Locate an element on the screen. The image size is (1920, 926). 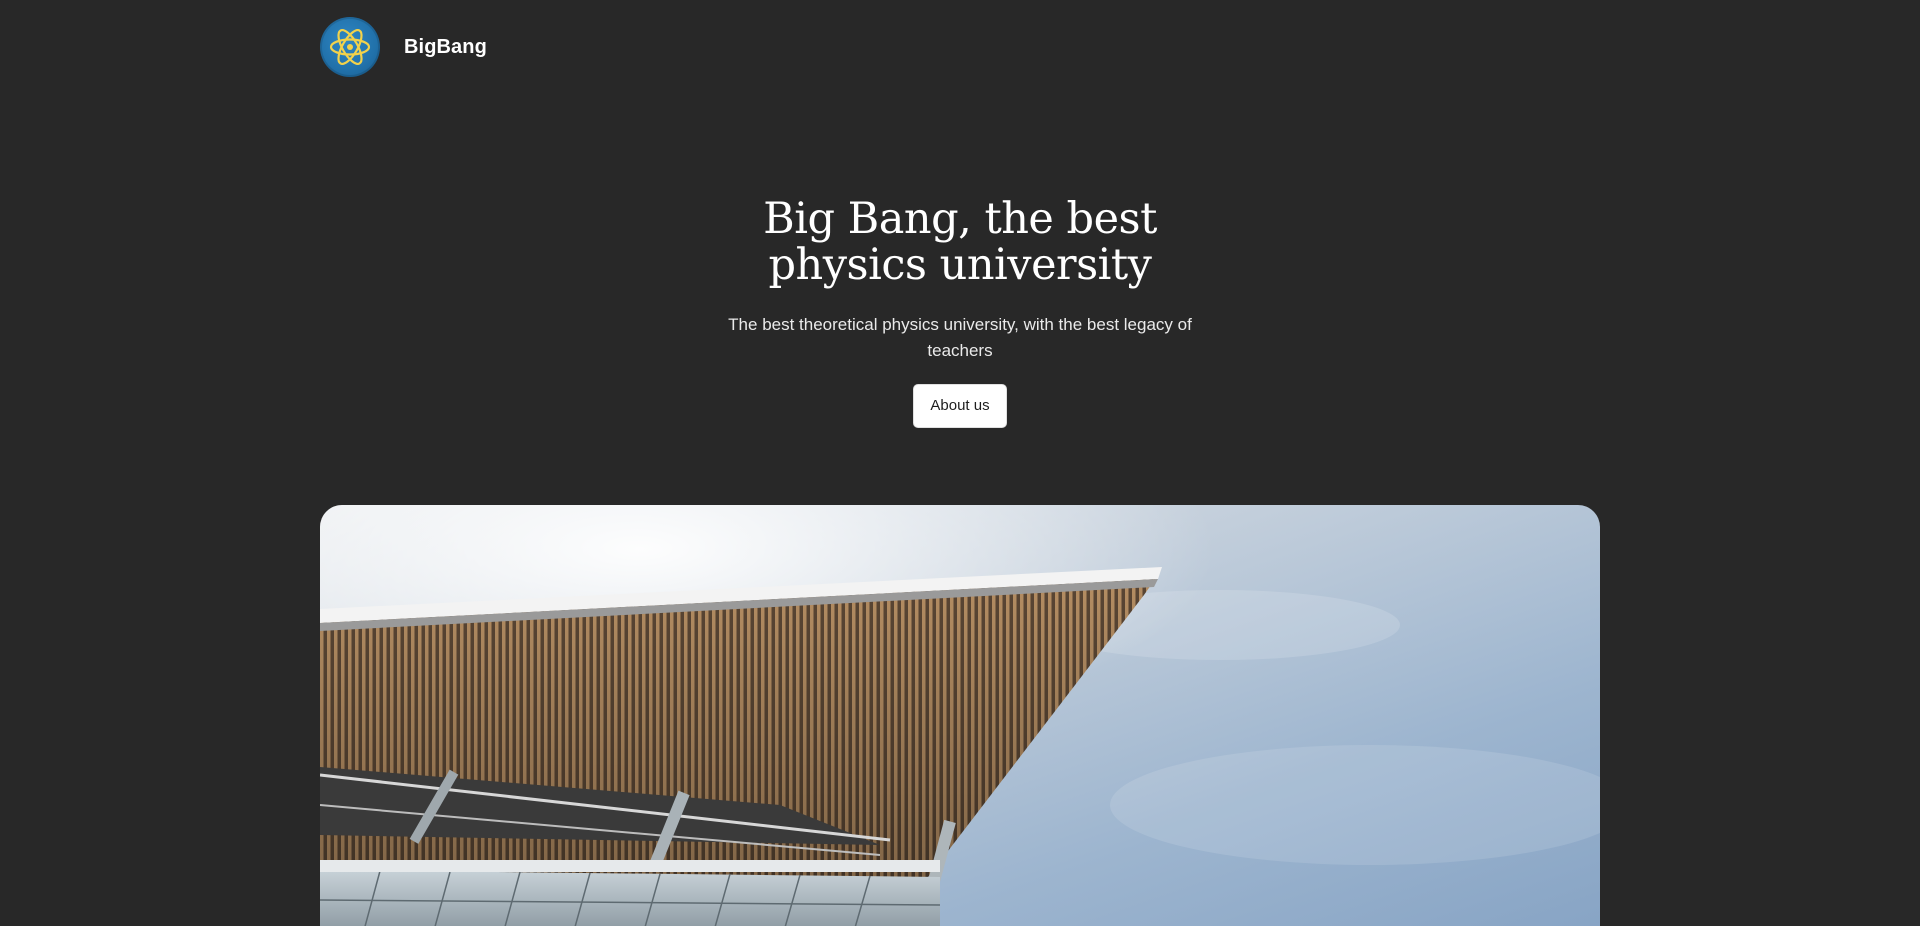
site-header: BigBang is located at coordinates (403, 47).